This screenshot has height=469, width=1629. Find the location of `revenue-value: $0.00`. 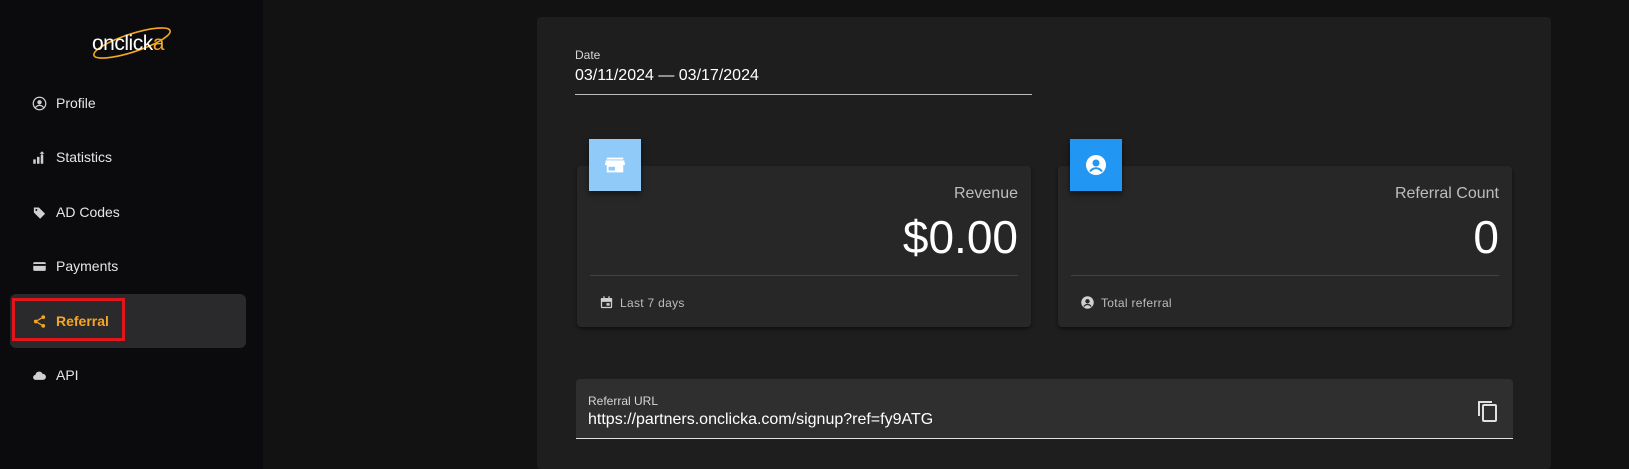

revenue-value: $0.00 is located at coordinates (960, 237).